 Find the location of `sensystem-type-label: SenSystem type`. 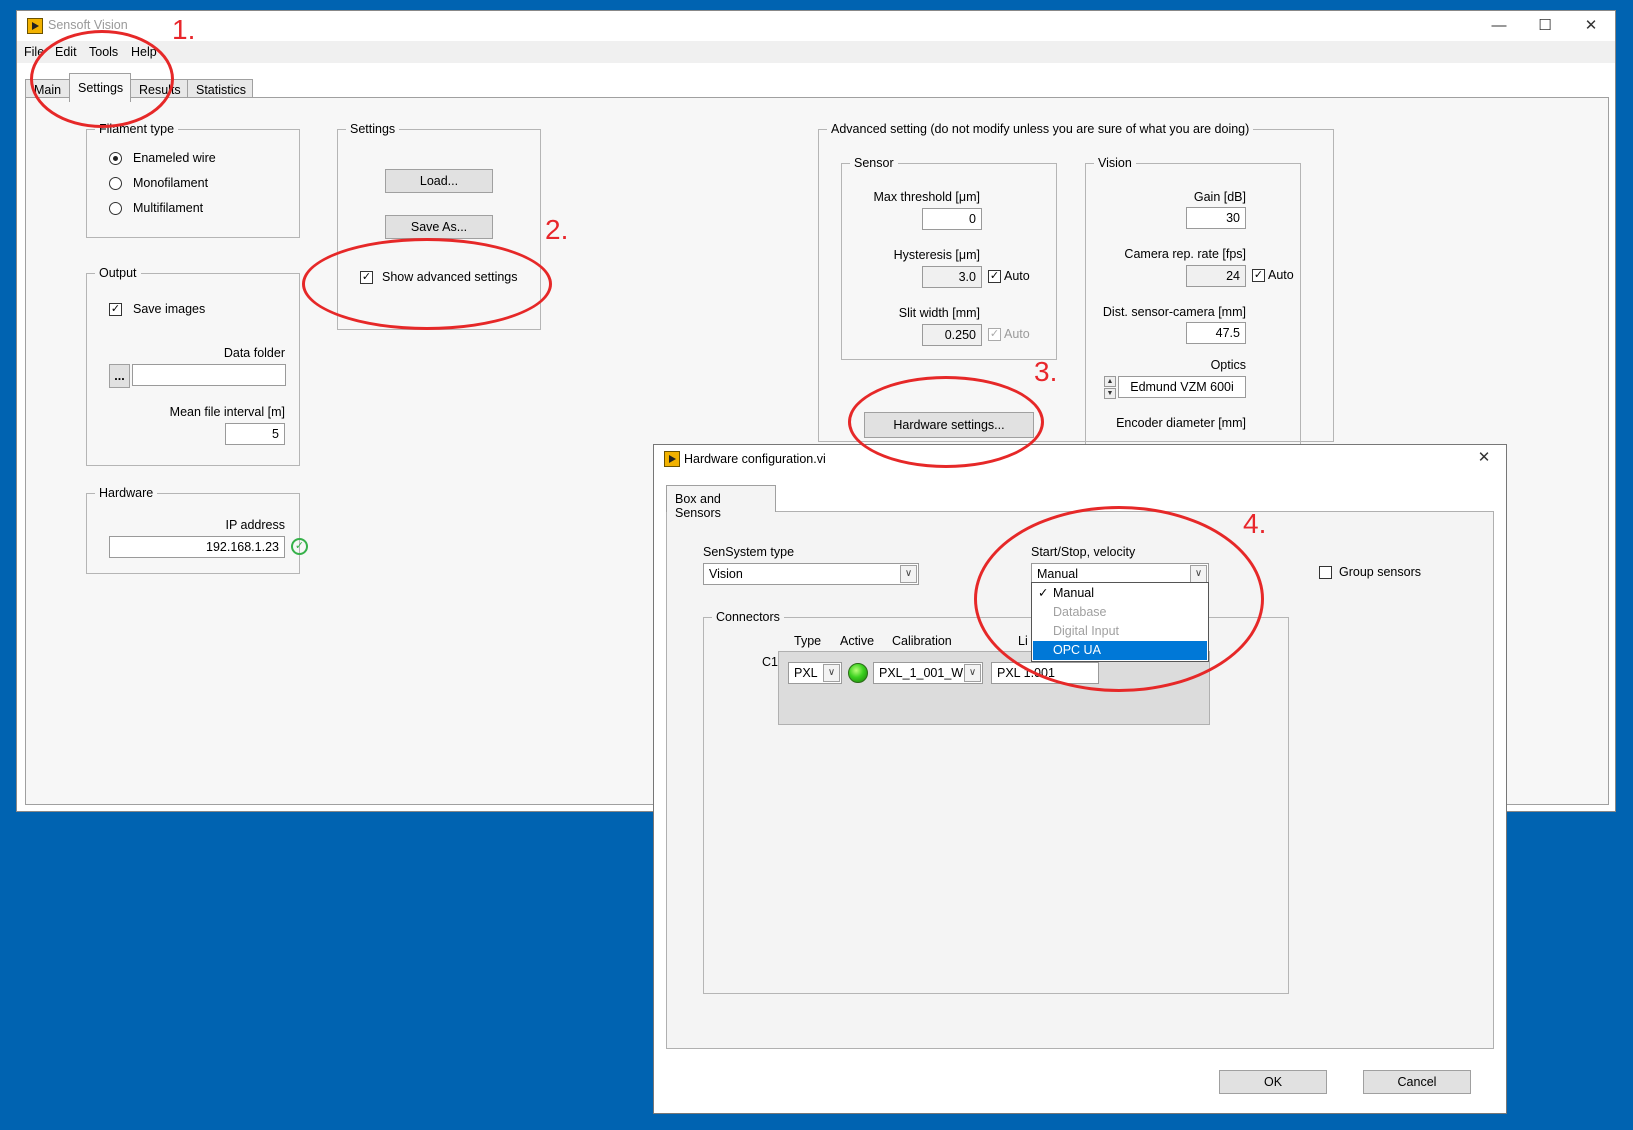

sensystem-type-label: SenSystem type is located at coordinates (749, 552).